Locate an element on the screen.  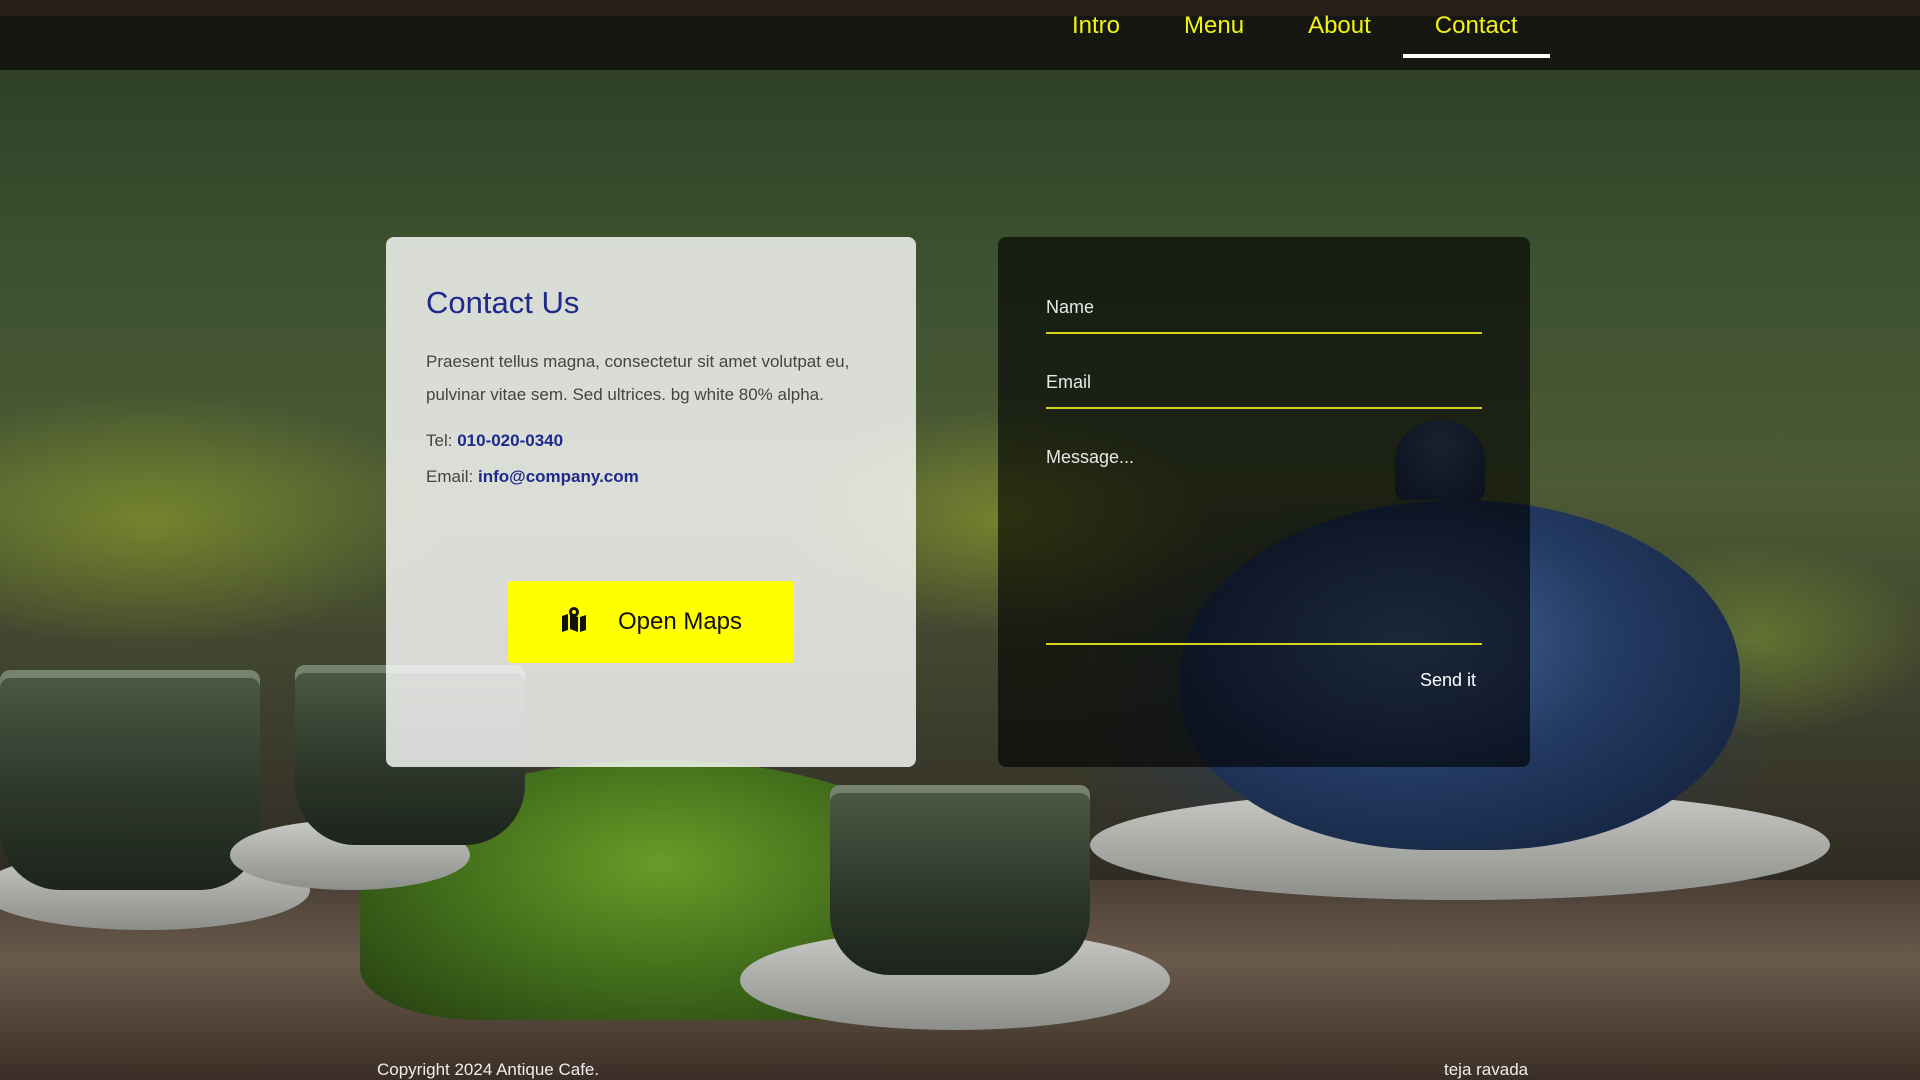
nav-item-intro: Intro is located at coordinates (1096, 23).